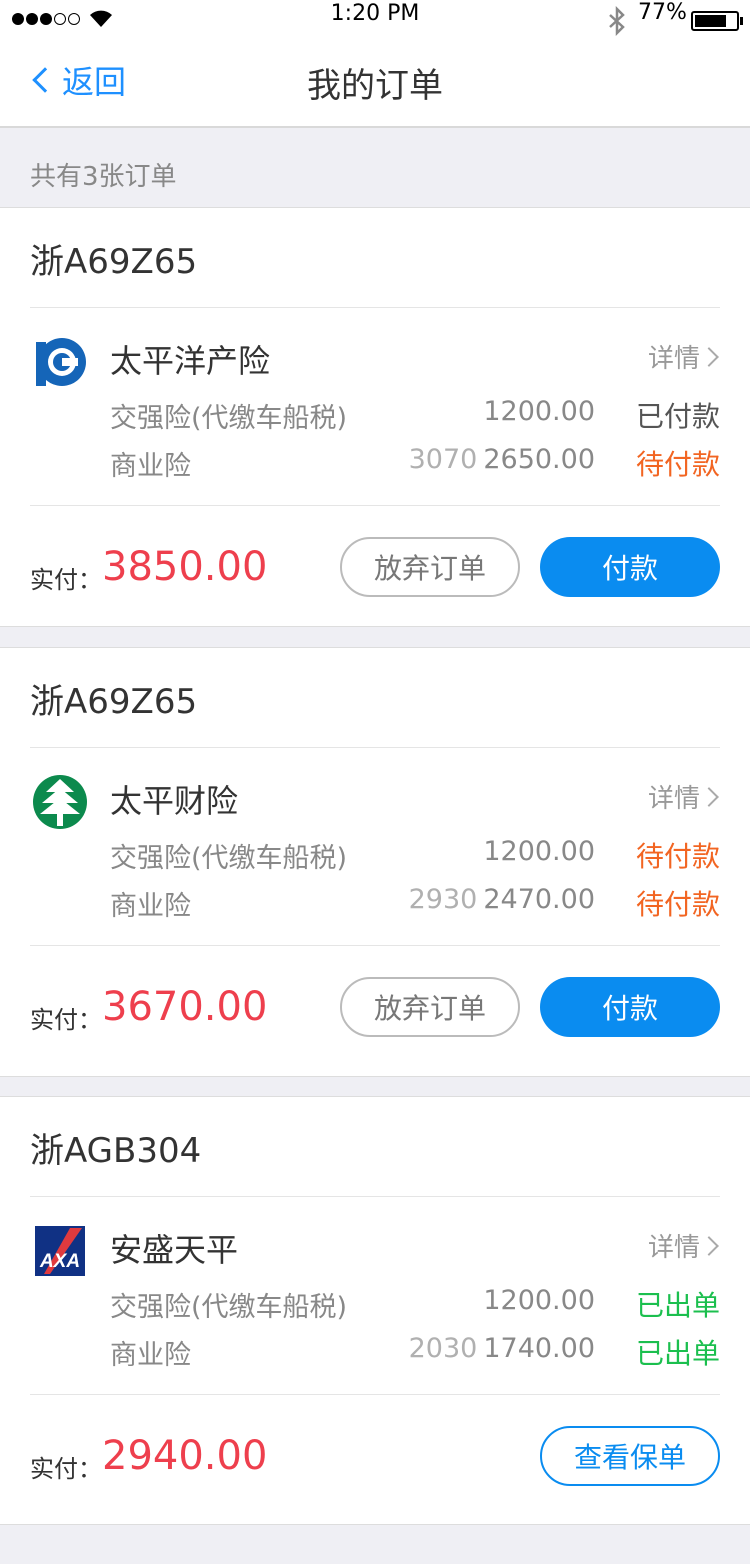 Image resolution: width=750 pixels, height=1564 pixels. I want to click on axa-logo-icon: AXA, so click(60, 1251).